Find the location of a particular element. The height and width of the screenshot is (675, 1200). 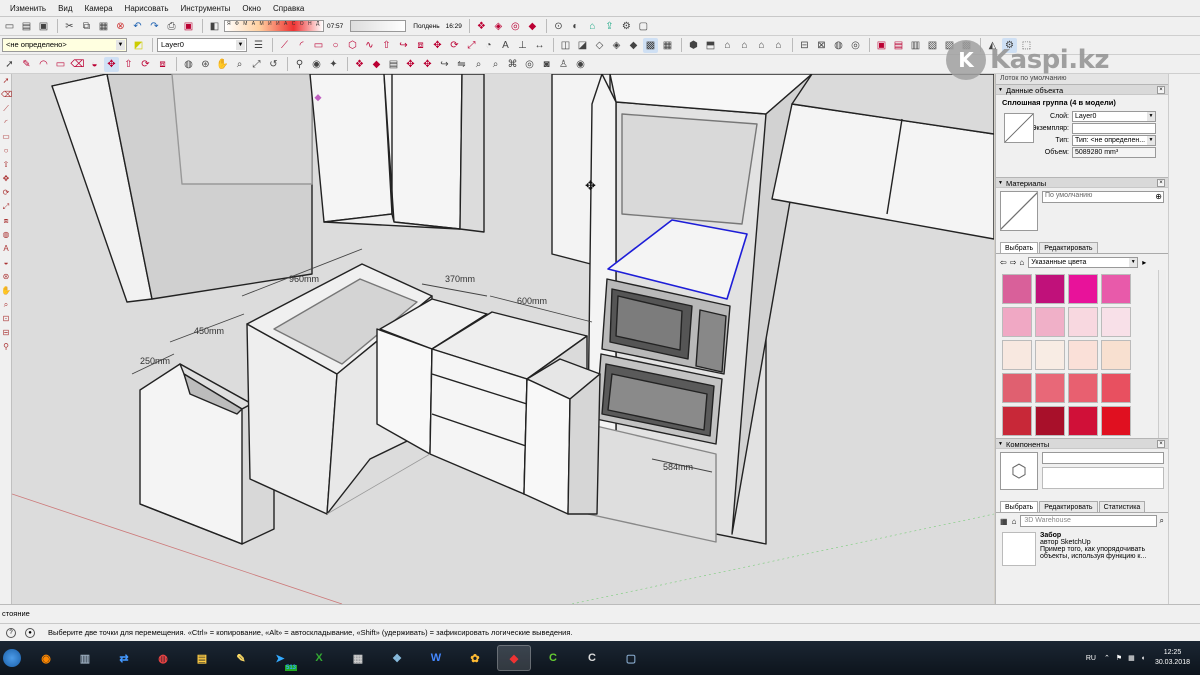

previous-view-icon: ↺ is located at coordinates (273, 64).